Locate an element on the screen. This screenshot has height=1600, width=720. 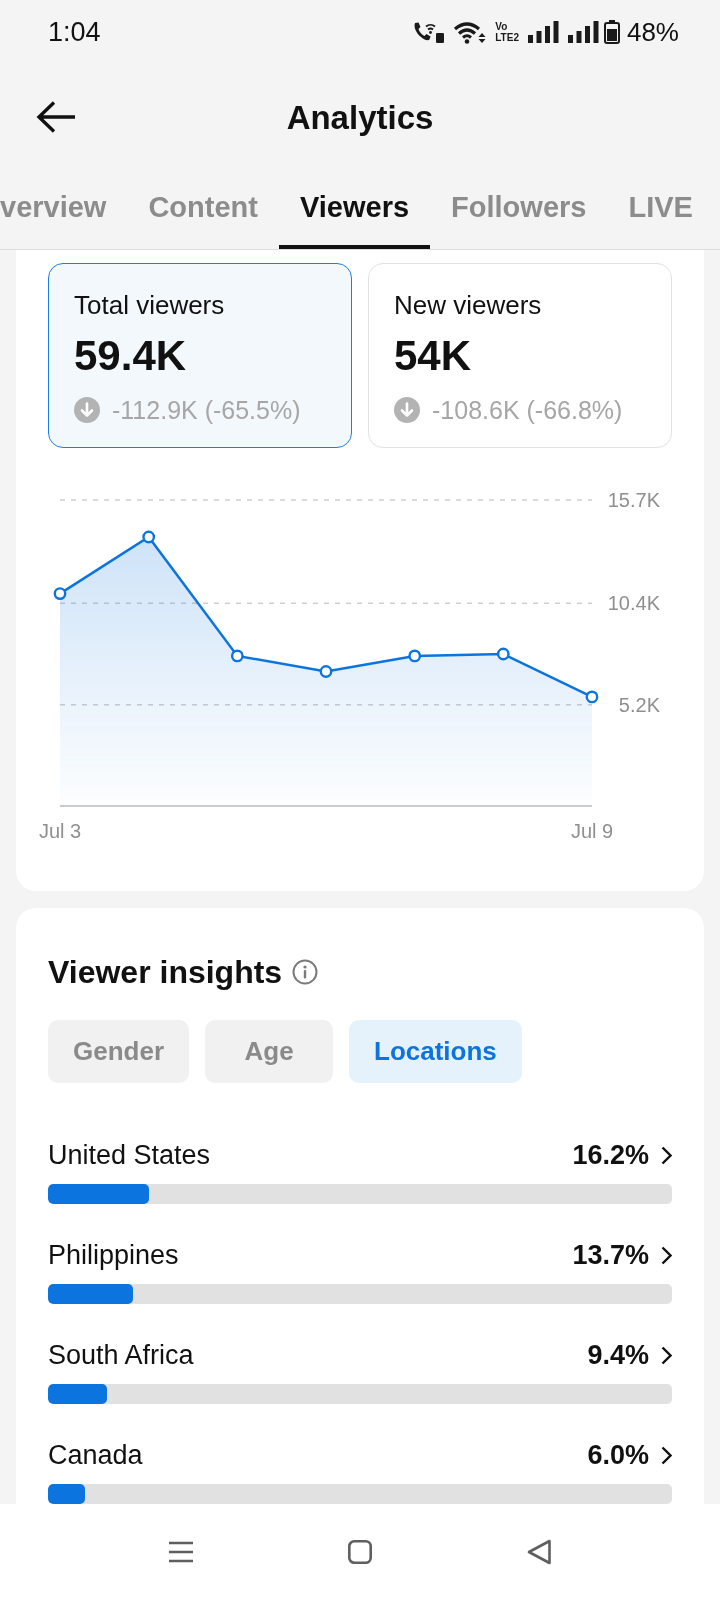
menu-icon is located at coordinates (180, 1552).